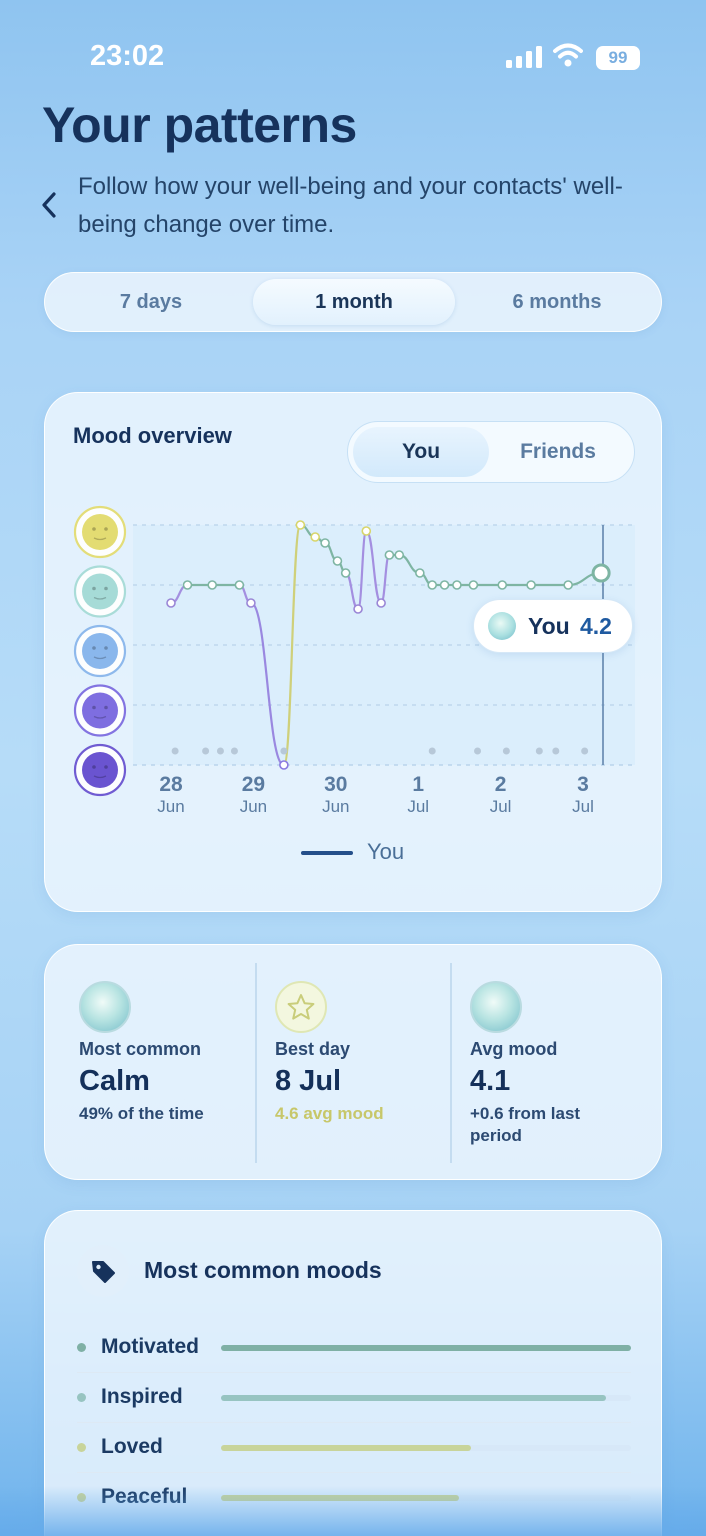 The height and width of the screenshot is (1536, 706). Describe the element at coordinates (329, 1113) in the screenshot. I see `stat-sub: 4.6 avg mood` at that location.